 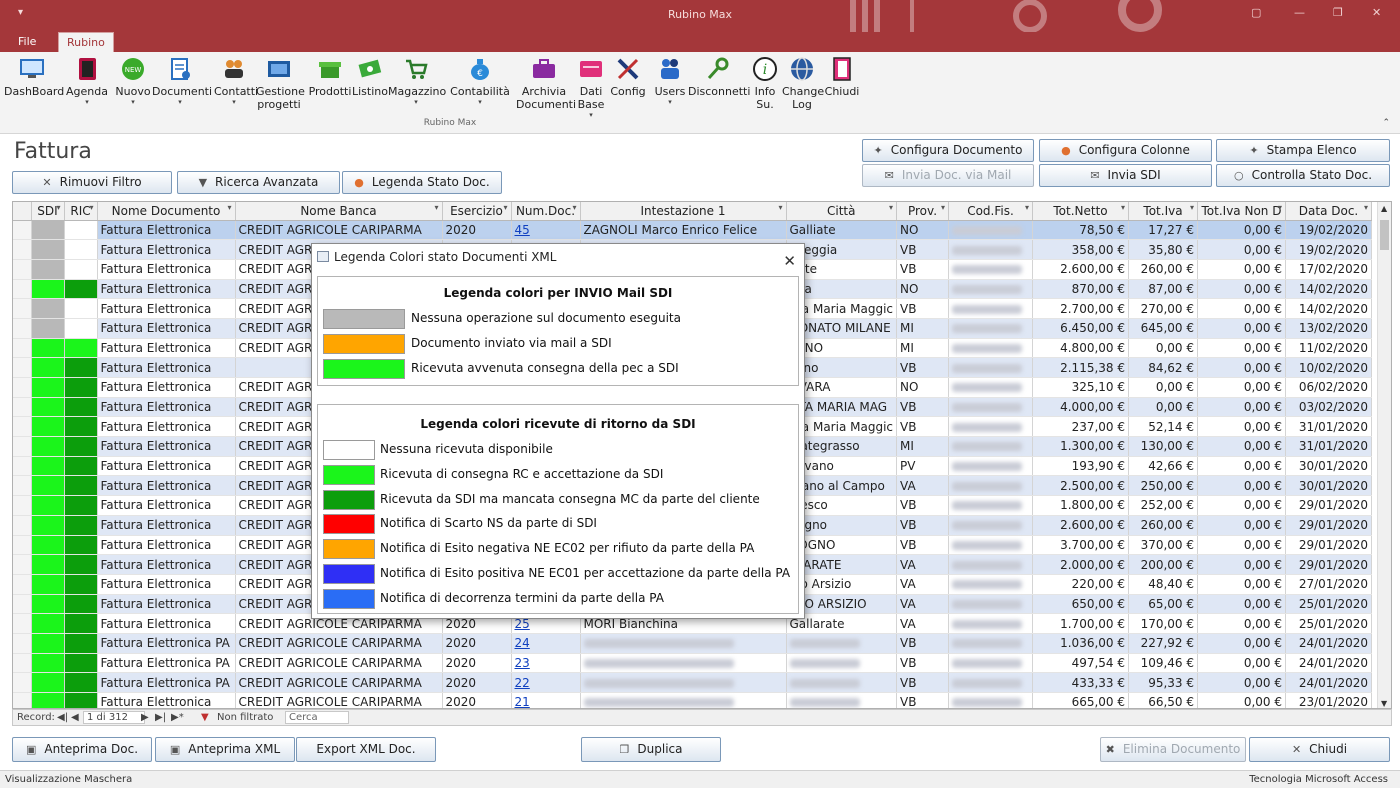 I want to click on province-cell: VB, so click(x=922, y=505).